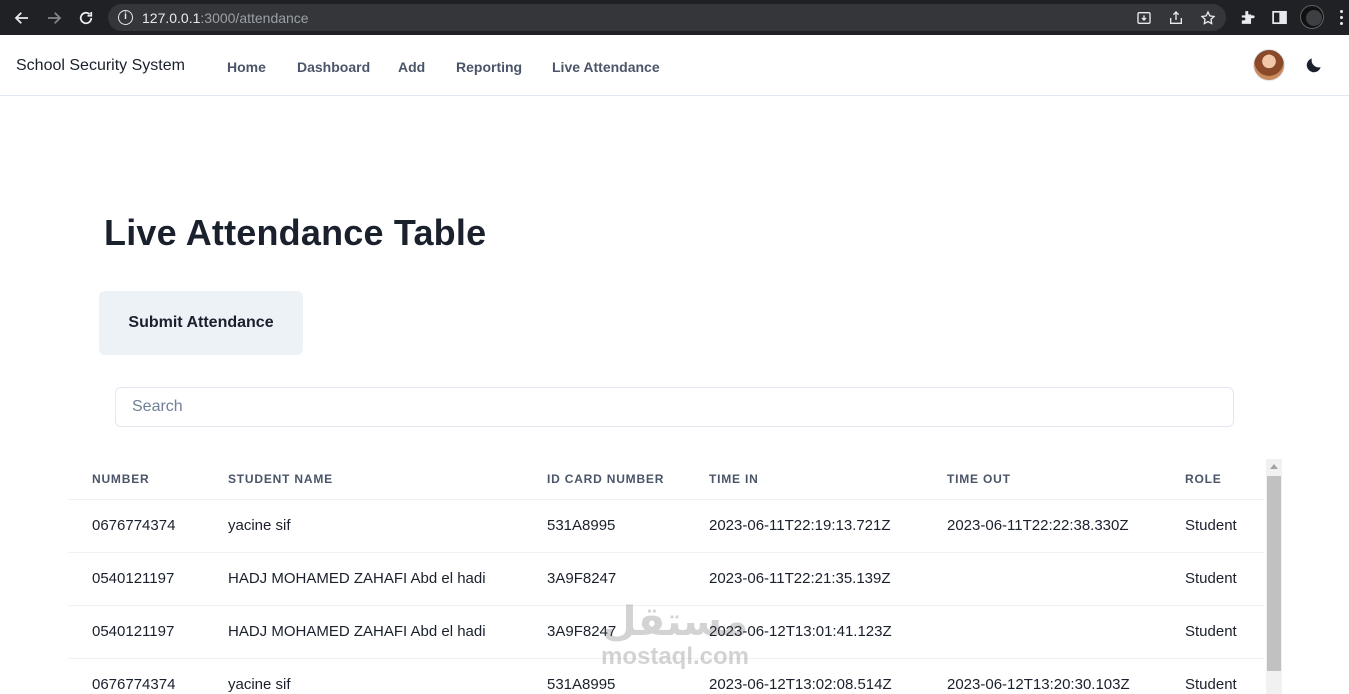  I want to click on header-student-name: STUDENT NAME, so click(363, 479).